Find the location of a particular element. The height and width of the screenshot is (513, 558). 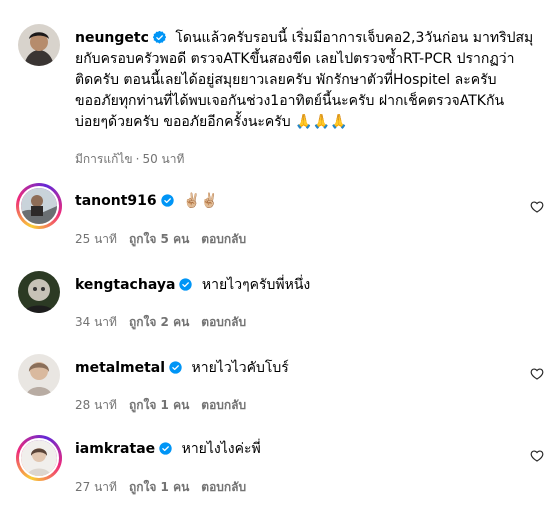

comment-text: หายไวๆครับพี่หนึ่ง is located at coordinates (256, 285).